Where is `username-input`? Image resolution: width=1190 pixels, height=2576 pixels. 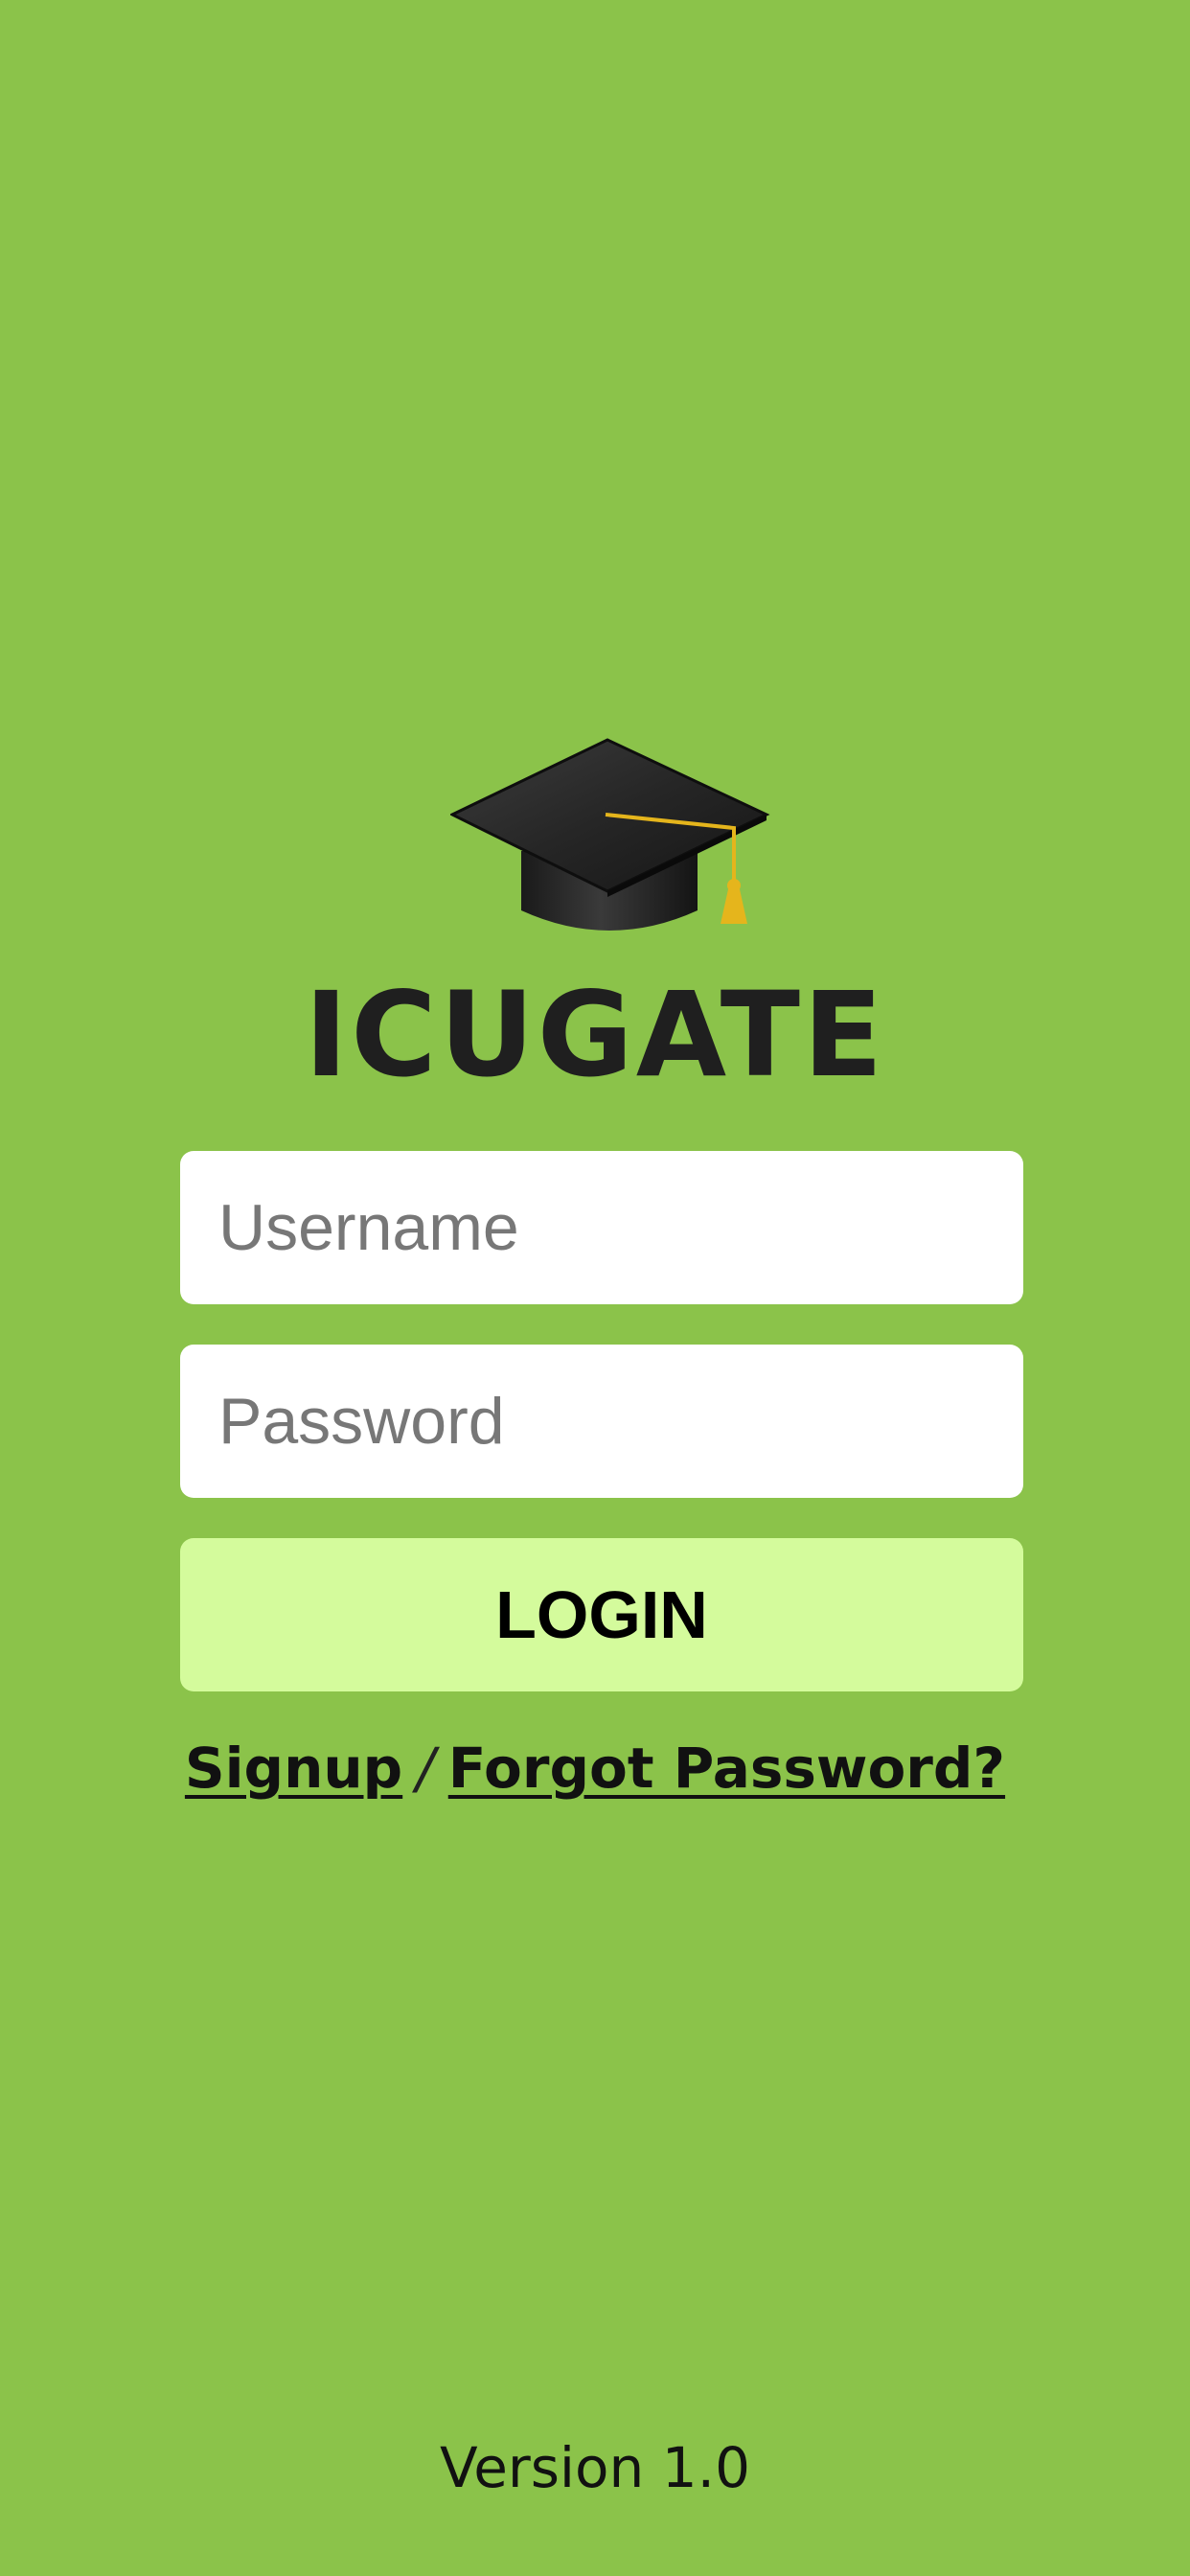 username-input is located at coordinates (602, 1227).